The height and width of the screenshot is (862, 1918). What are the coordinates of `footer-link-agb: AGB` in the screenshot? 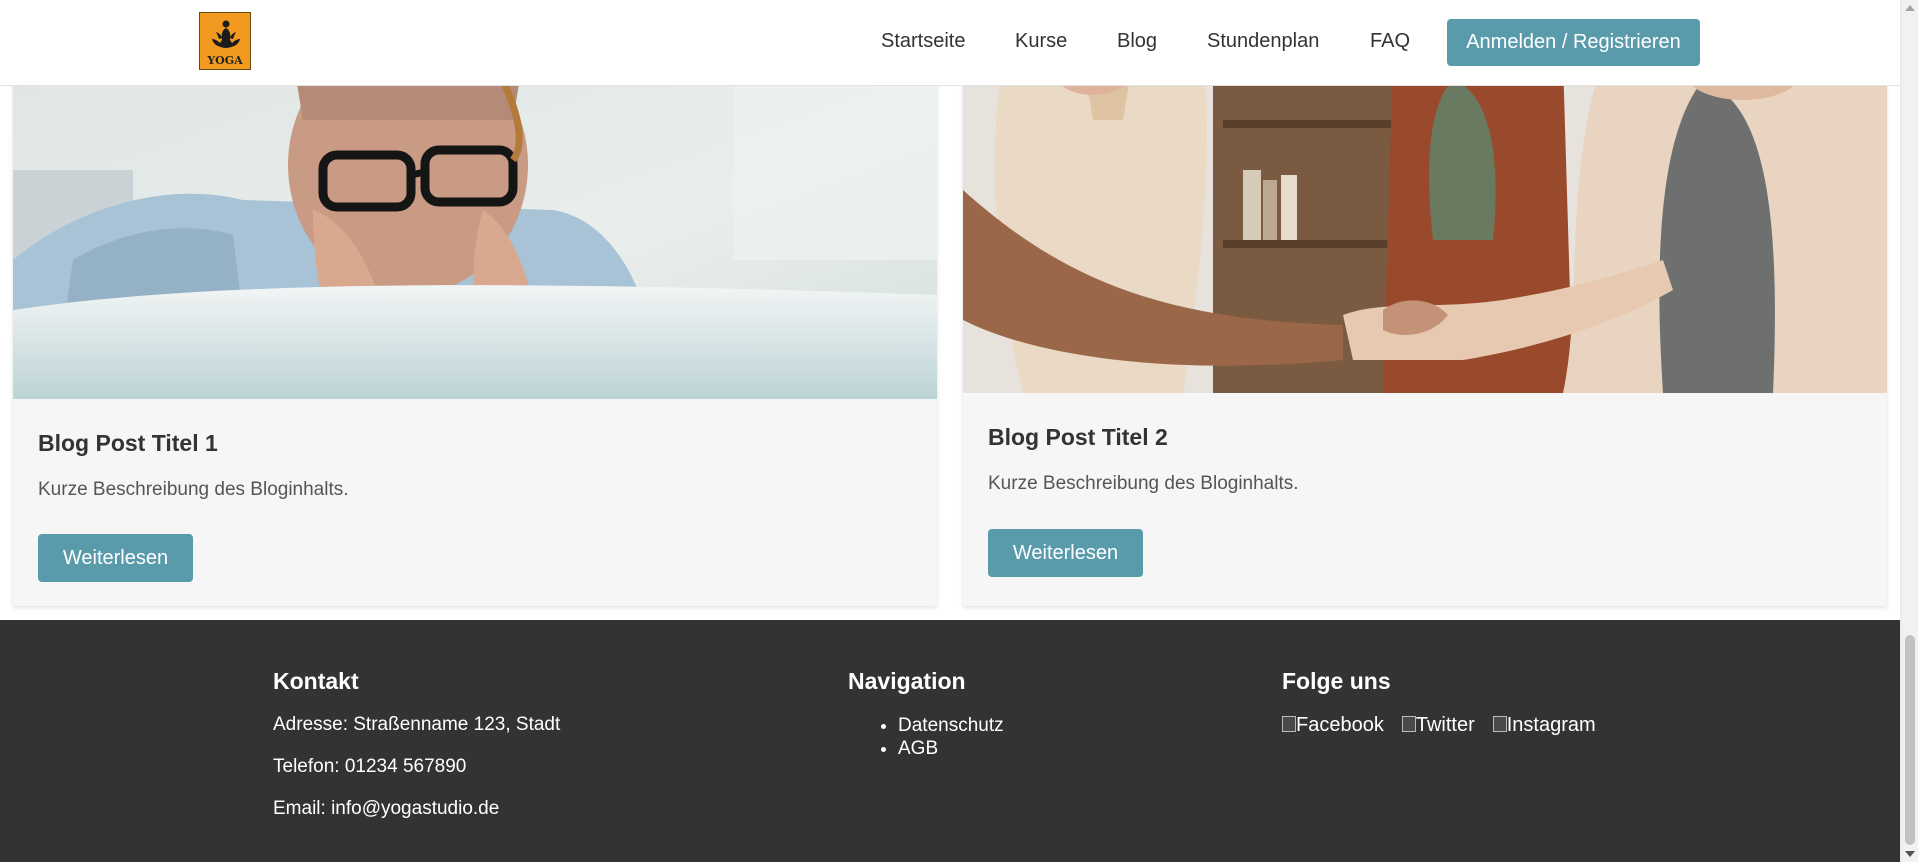 It's located at (951, 748).